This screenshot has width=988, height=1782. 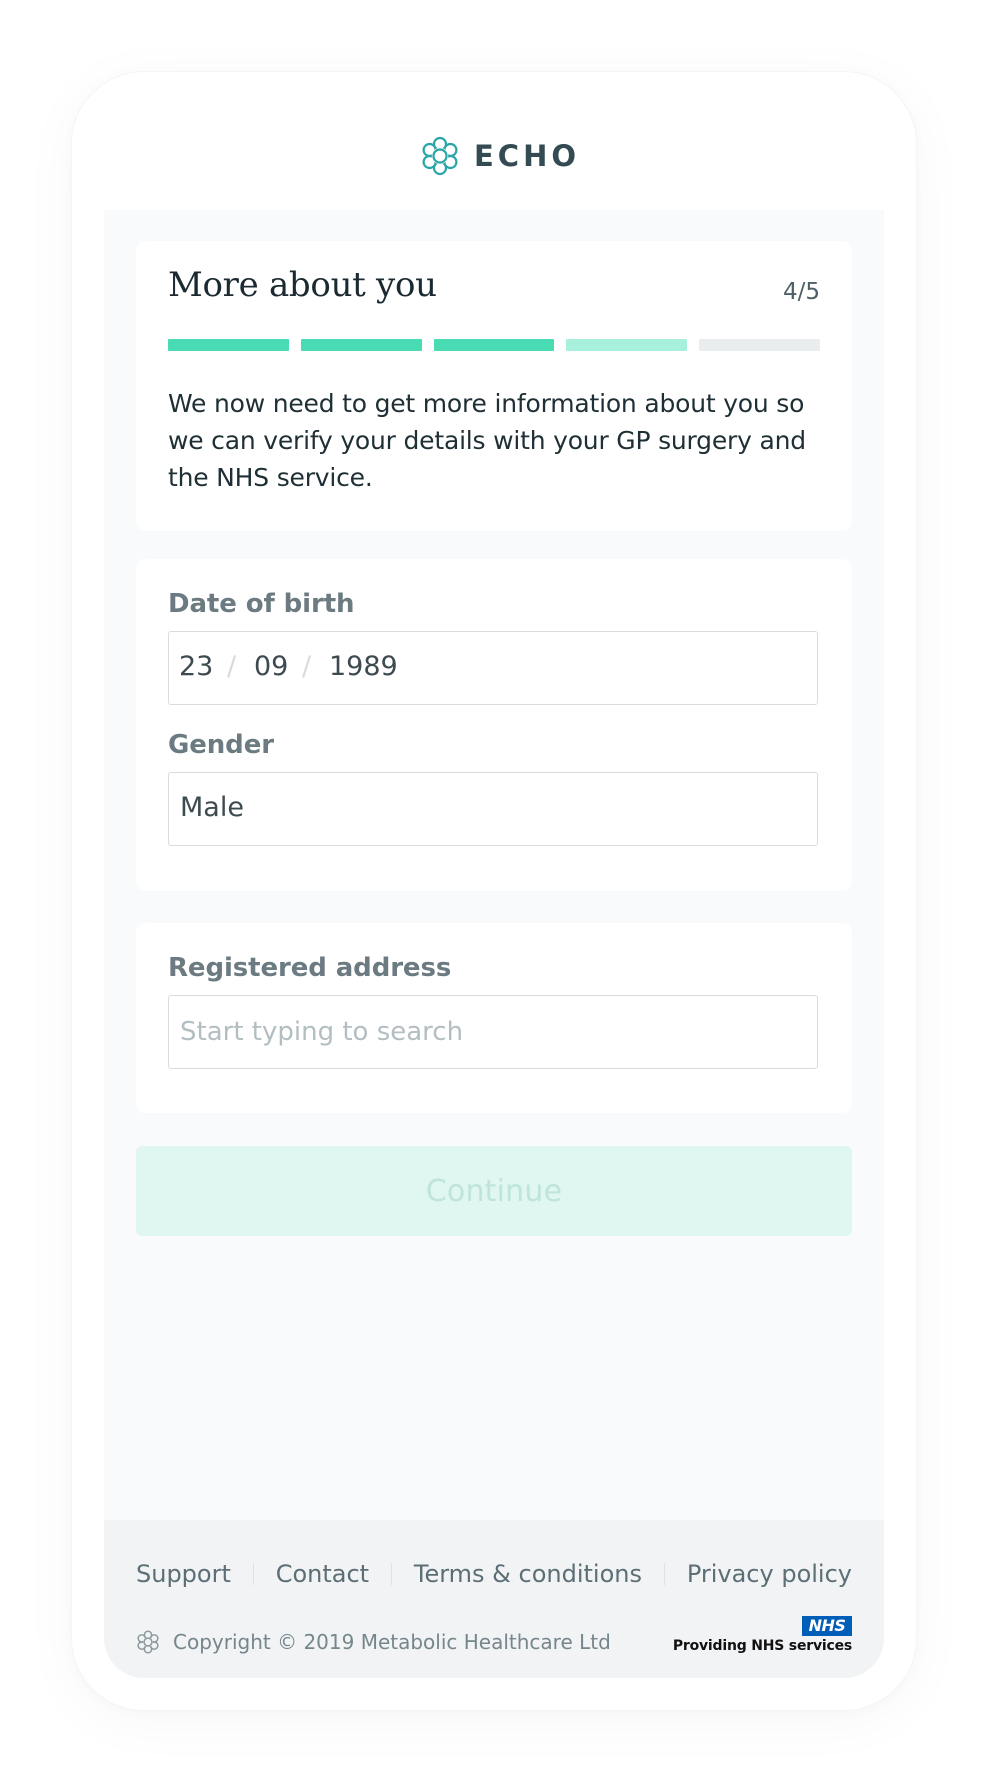 I want to click on gender-value: Male, so click(x=212, y=807).